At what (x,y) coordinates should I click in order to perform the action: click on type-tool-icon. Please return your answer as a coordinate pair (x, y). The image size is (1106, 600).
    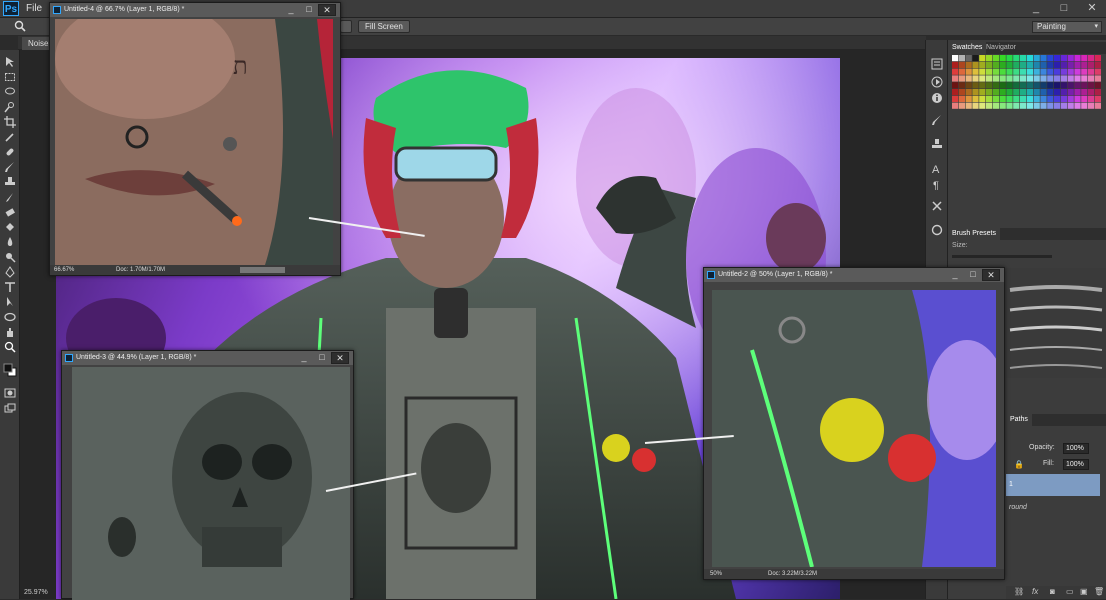
    Looking at the image, I should click on (10, 287).